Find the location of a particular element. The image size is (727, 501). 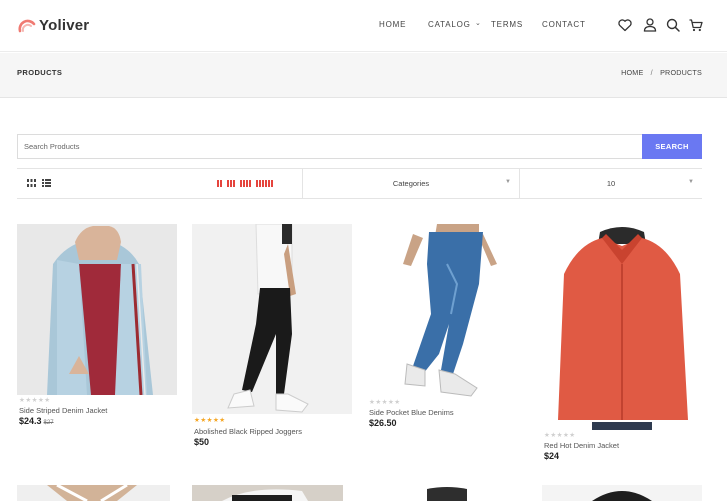

search-icon is located at coordinates (673, 25).